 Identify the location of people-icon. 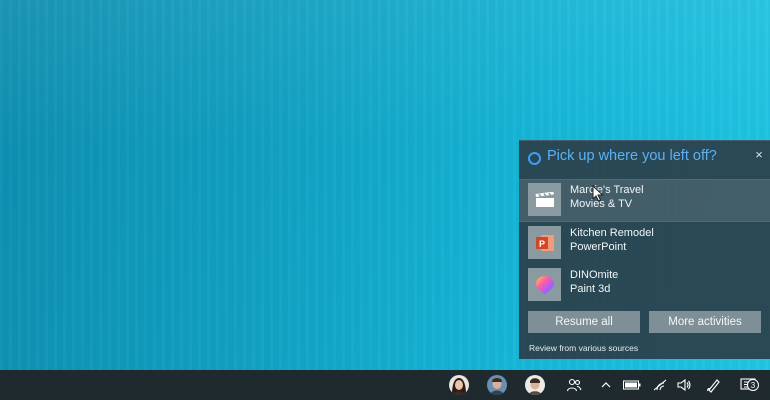
(574, 385).